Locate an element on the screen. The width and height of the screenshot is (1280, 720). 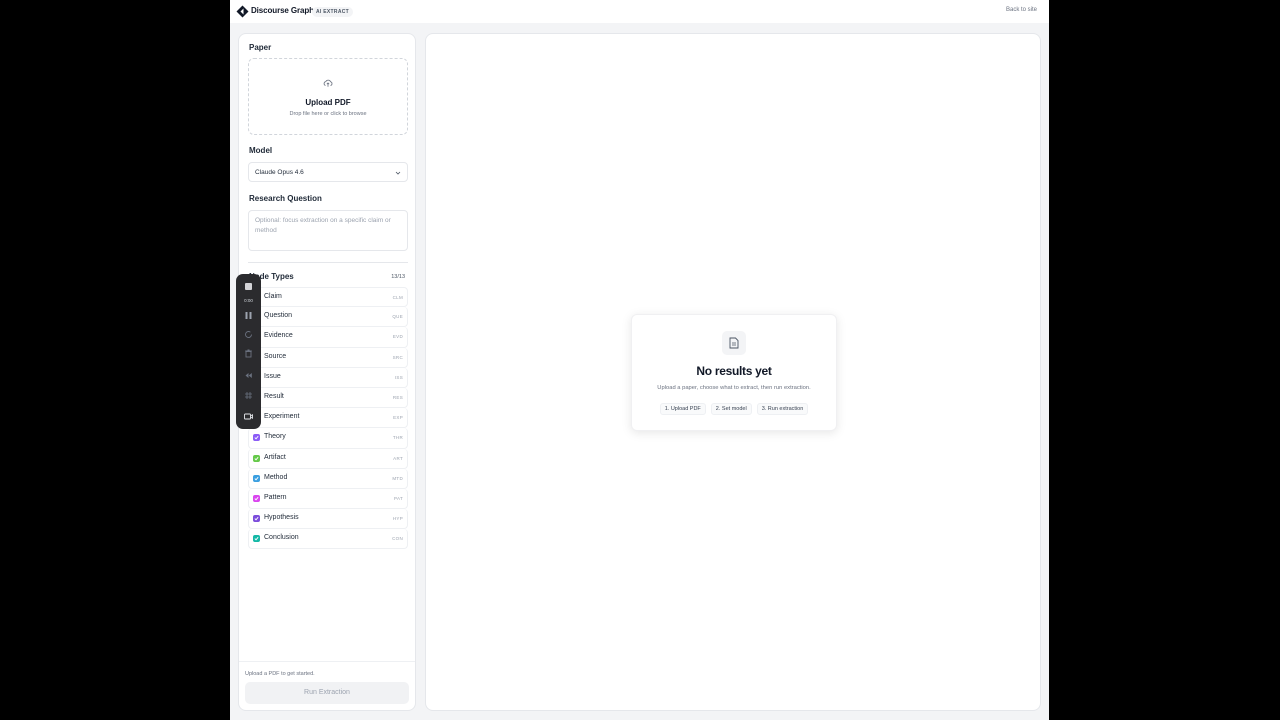
node-type-row-conclusion: Conclusion CON is located at coordinates (328, 539).